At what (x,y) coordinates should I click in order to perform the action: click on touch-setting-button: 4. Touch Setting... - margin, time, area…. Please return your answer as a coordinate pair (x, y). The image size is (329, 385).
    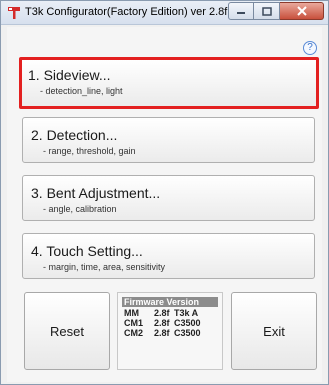
    Looking at the image, I should click on (168, 256).